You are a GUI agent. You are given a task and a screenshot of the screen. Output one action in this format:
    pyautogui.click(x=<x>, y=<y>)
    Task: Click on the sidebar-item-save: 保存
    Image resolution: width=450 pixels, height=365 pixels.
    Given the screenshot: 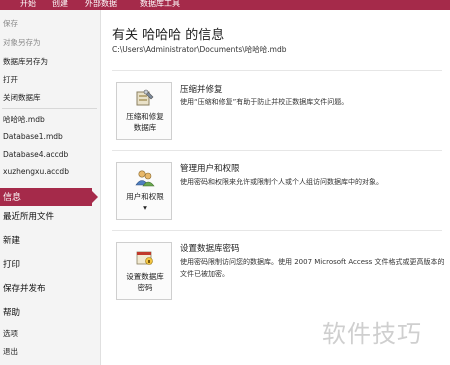 What is the action you would take?
    pyautogui.click(x=10, y=23)
    